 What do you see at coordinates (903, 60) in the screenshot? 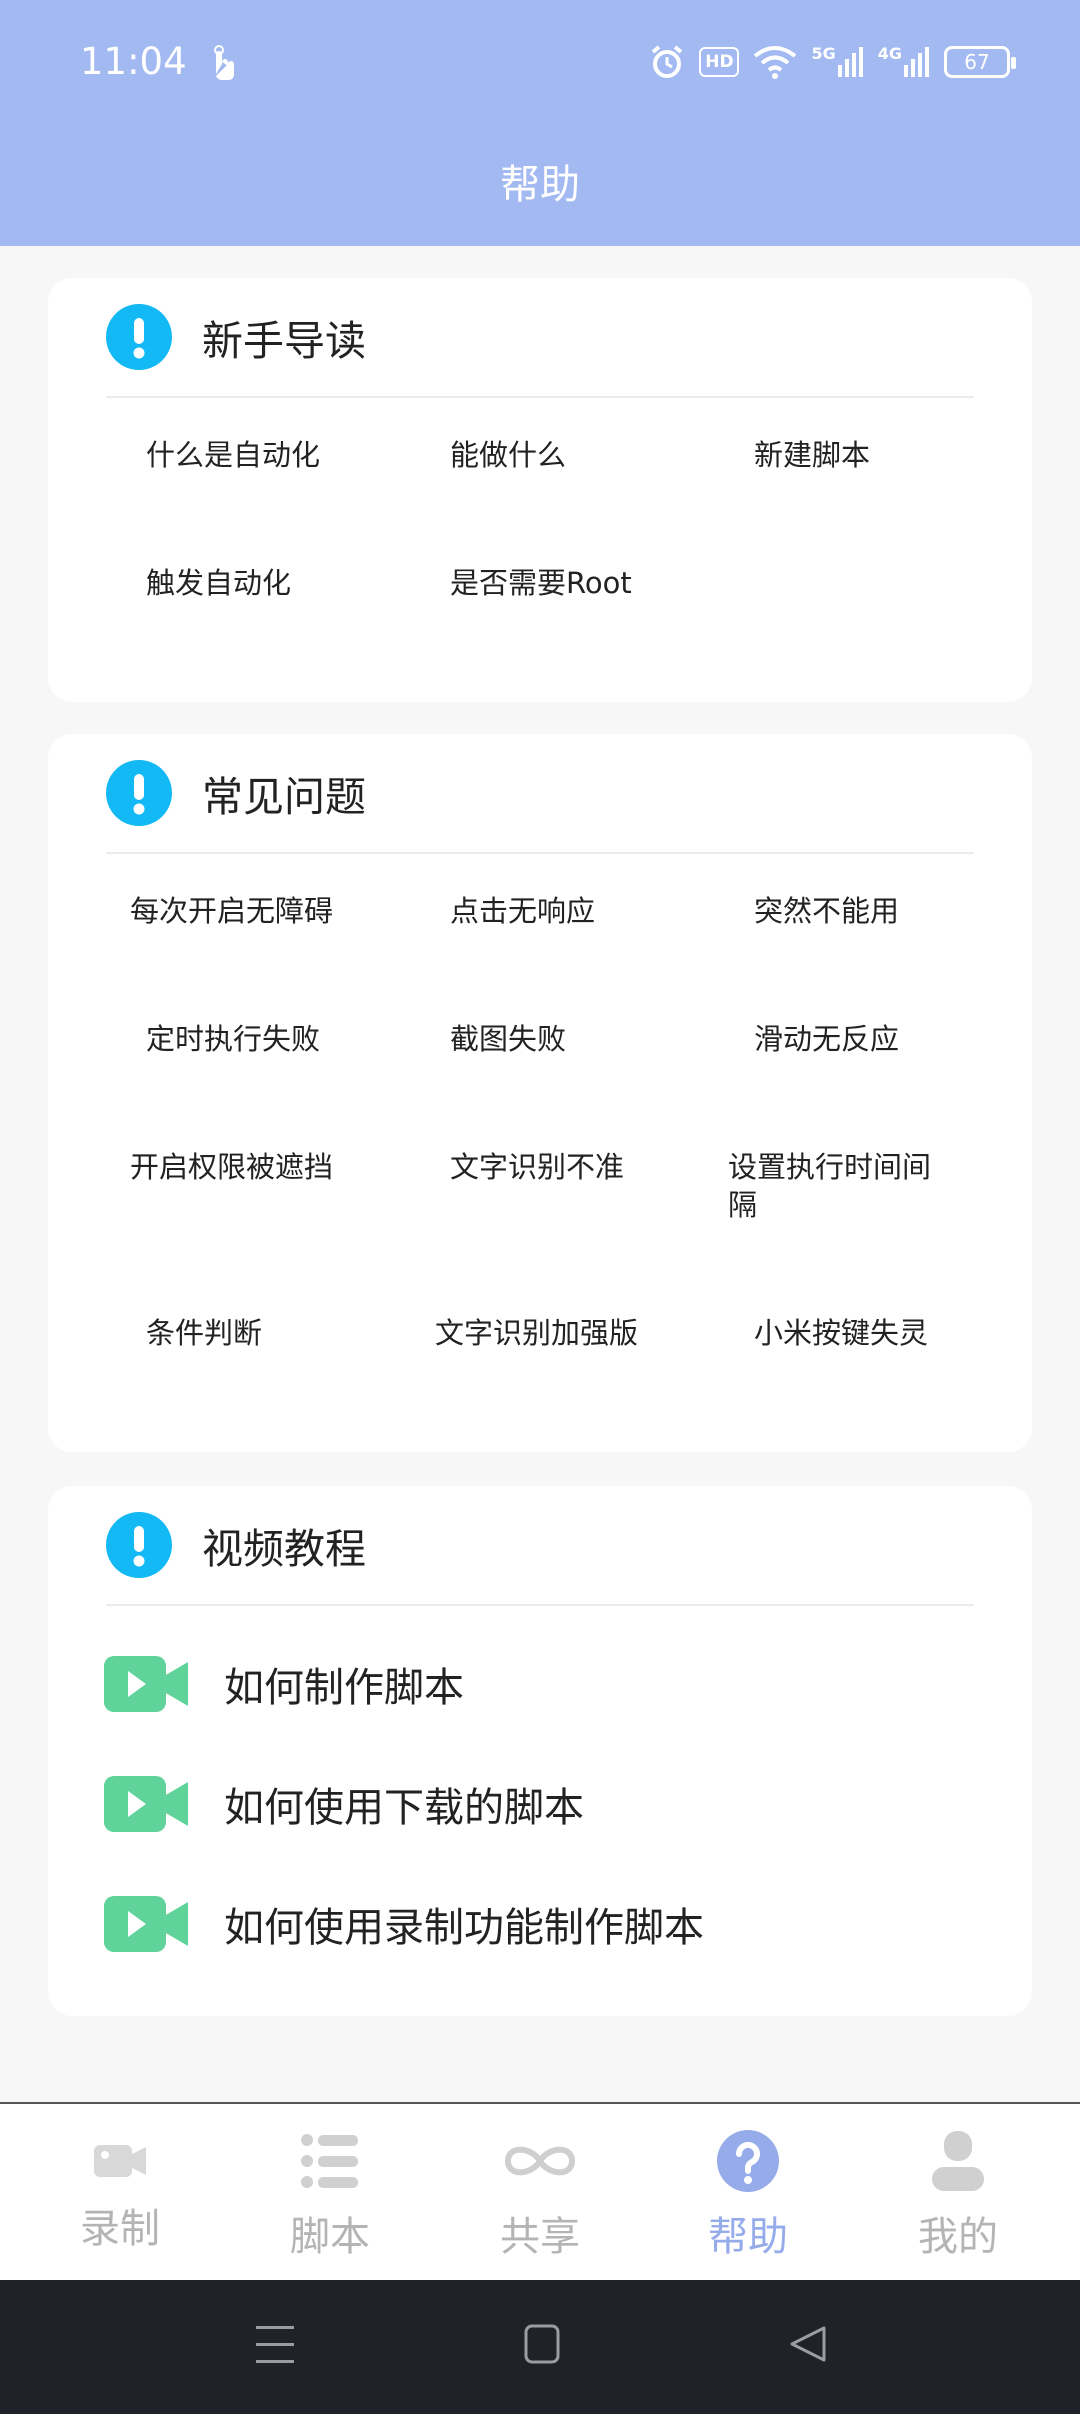
I see `signal-4g-icon: 4G` at bounding box center [903, 60].